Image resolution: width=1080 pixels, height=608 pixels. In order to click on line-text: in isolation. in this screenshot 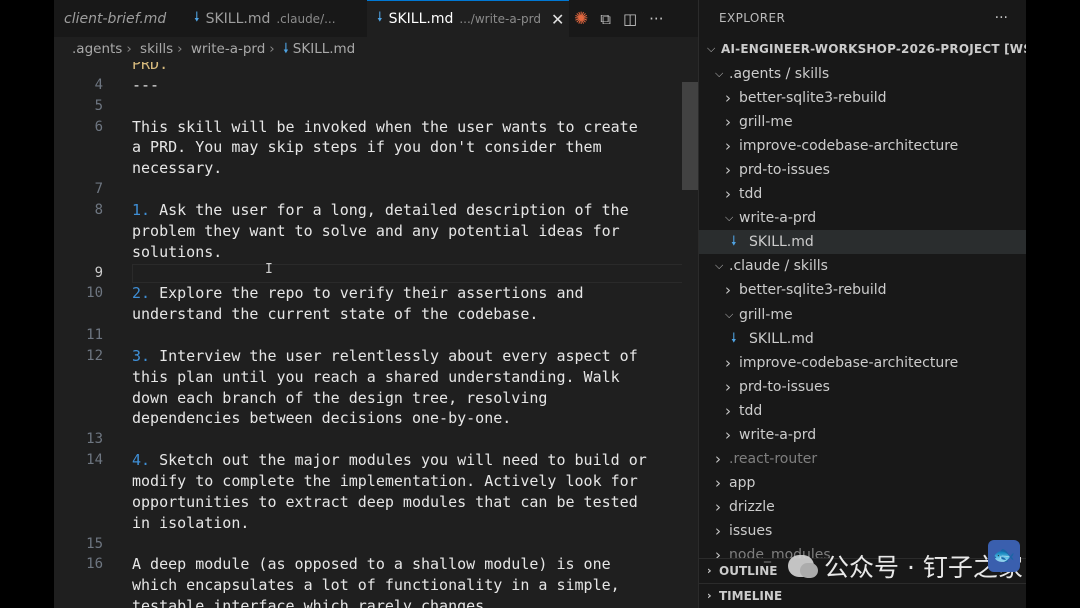, I will do `click(191, 522)`.